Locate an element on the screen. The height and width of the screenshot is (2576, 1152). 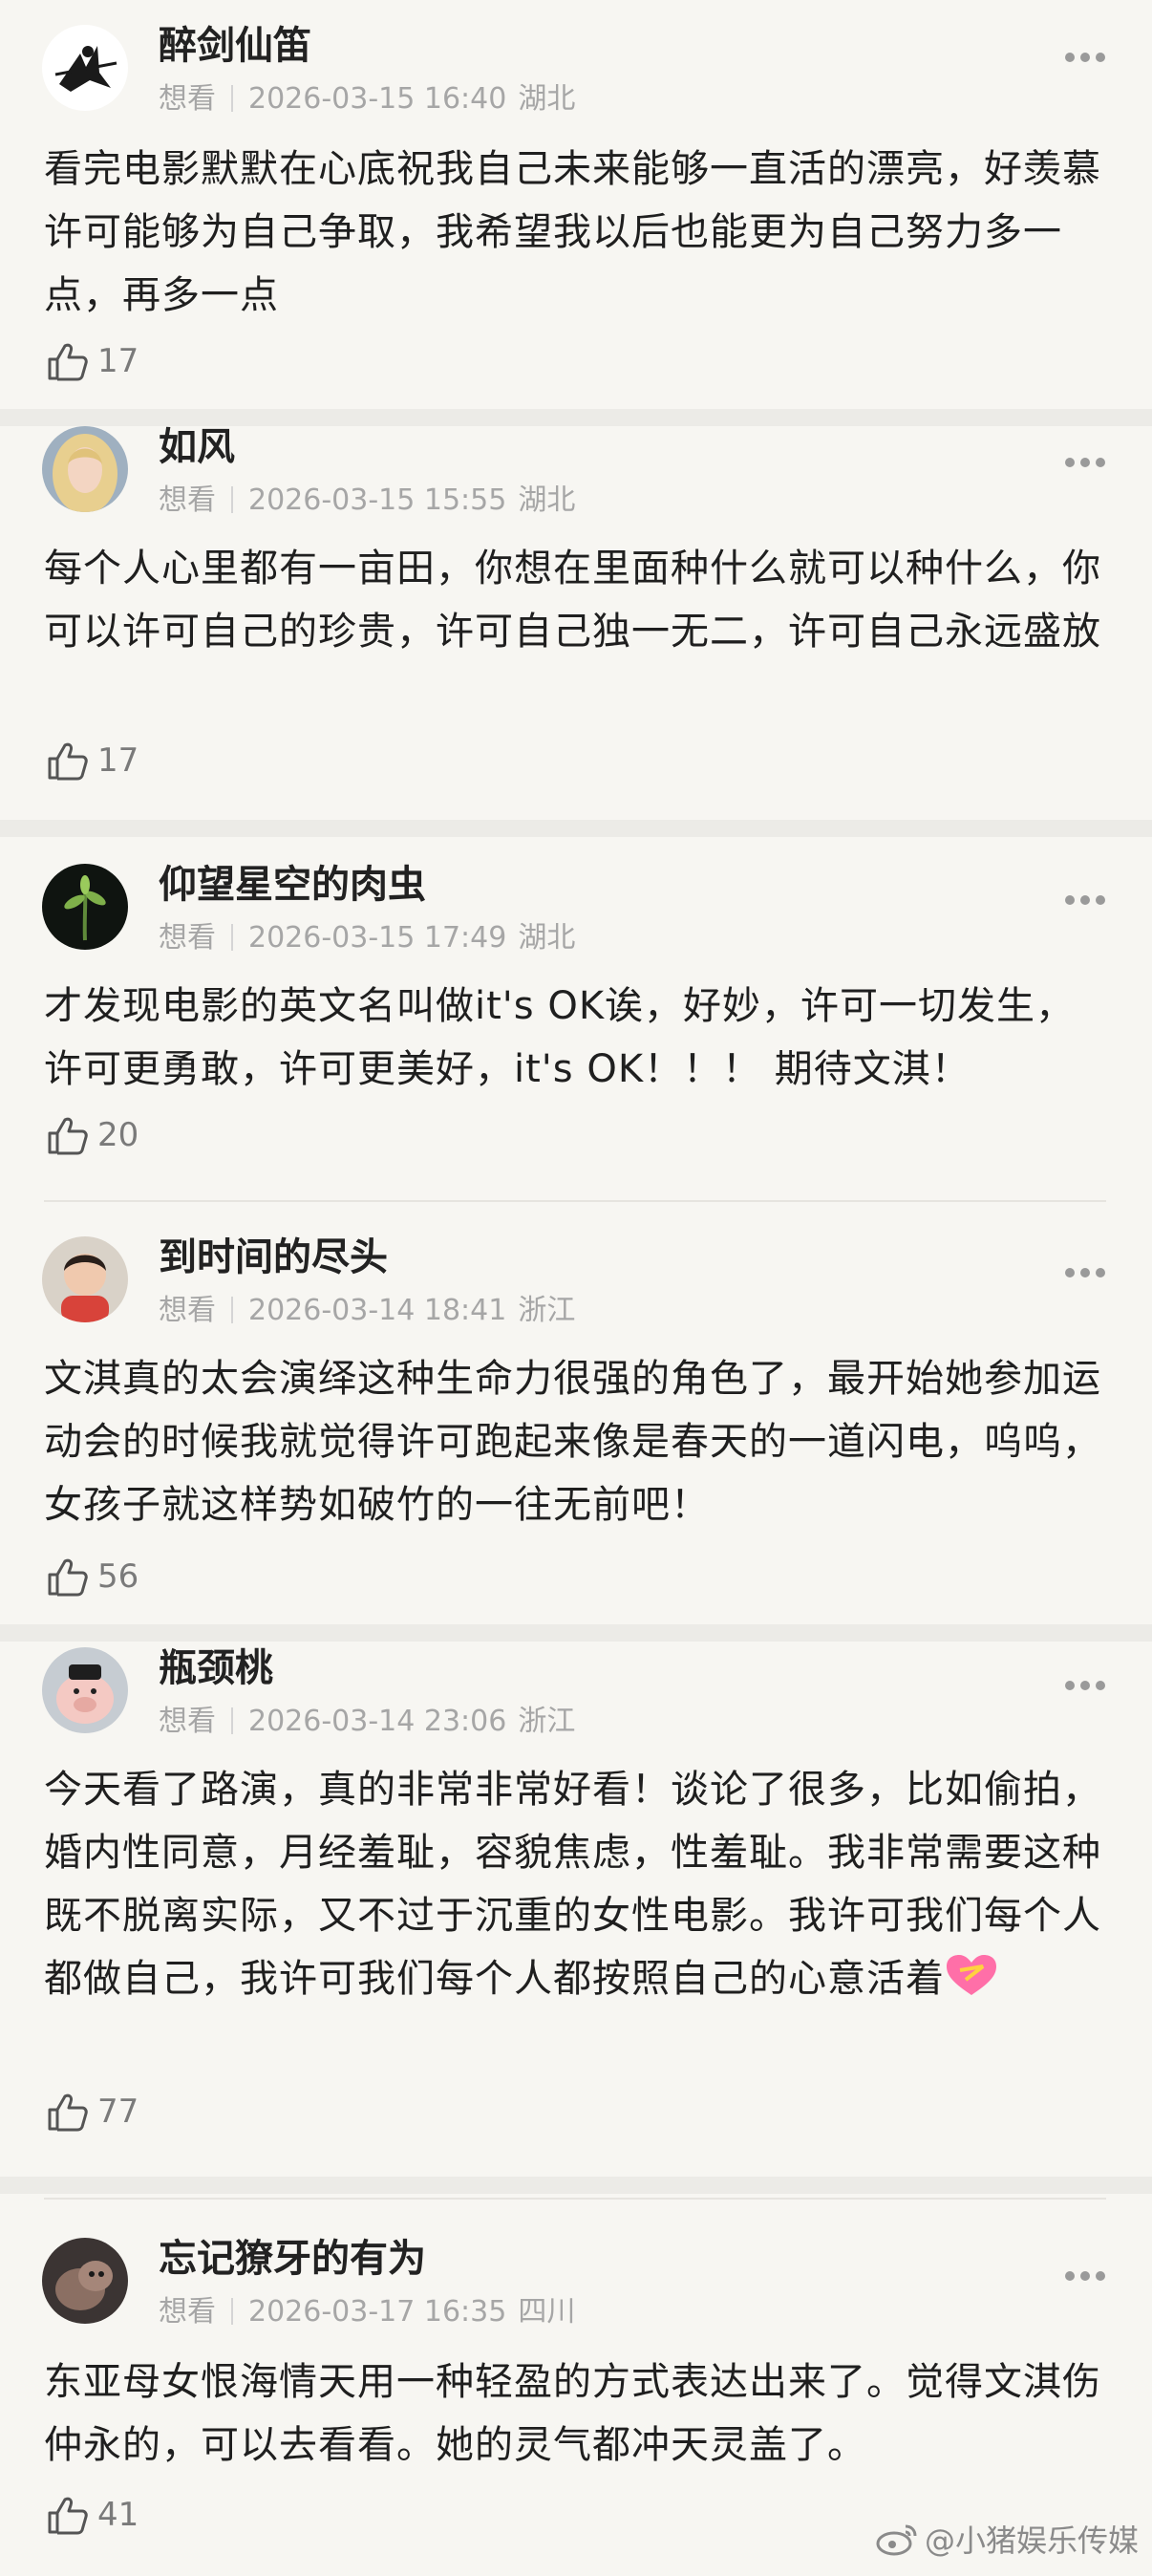
comment-meta: 想看 2026-03-15 16:40 湖北 is located at coordinates (367, 99).